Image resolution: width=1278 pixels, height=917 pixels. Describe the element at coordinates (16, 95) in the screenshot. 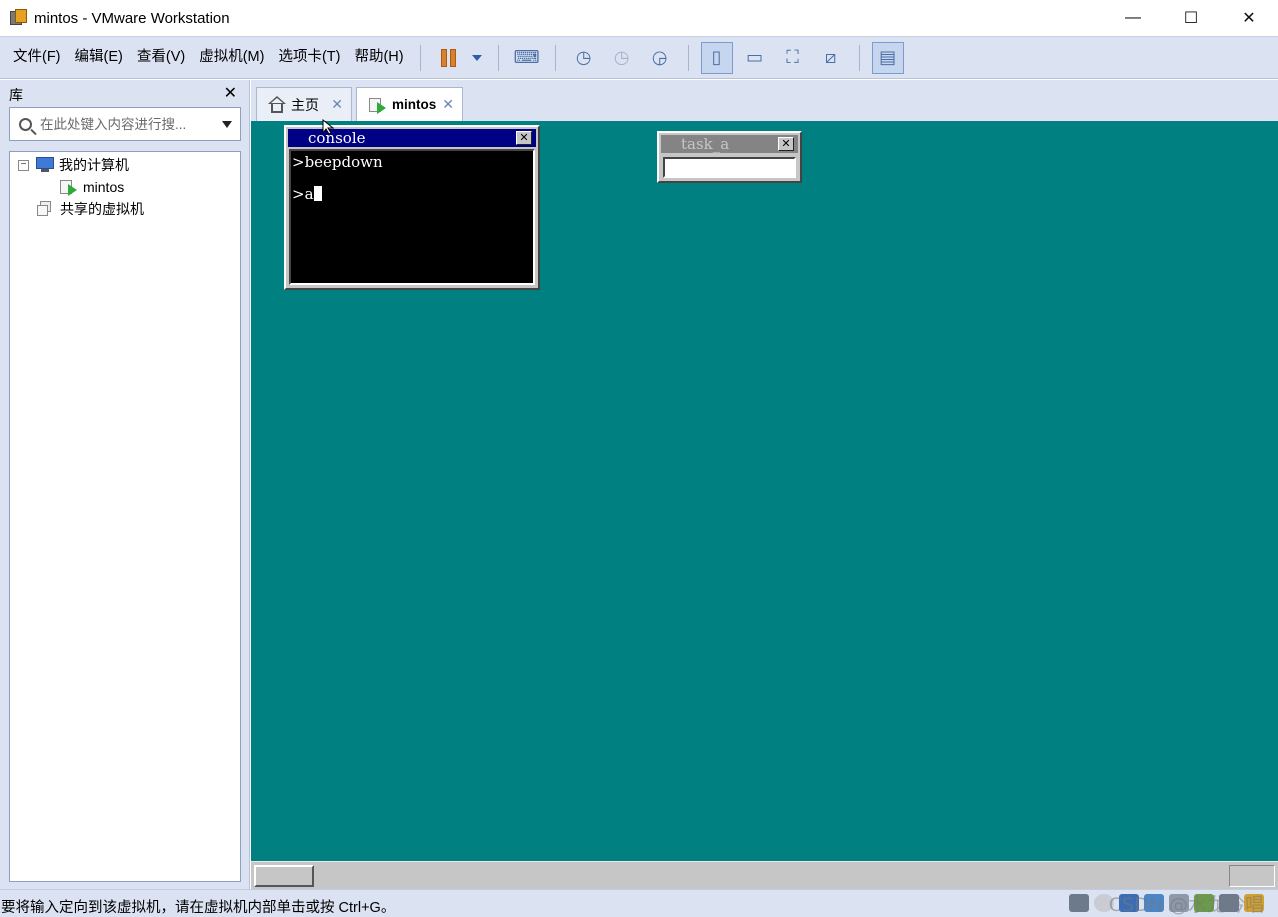

I see `library-title: 库` at that location.